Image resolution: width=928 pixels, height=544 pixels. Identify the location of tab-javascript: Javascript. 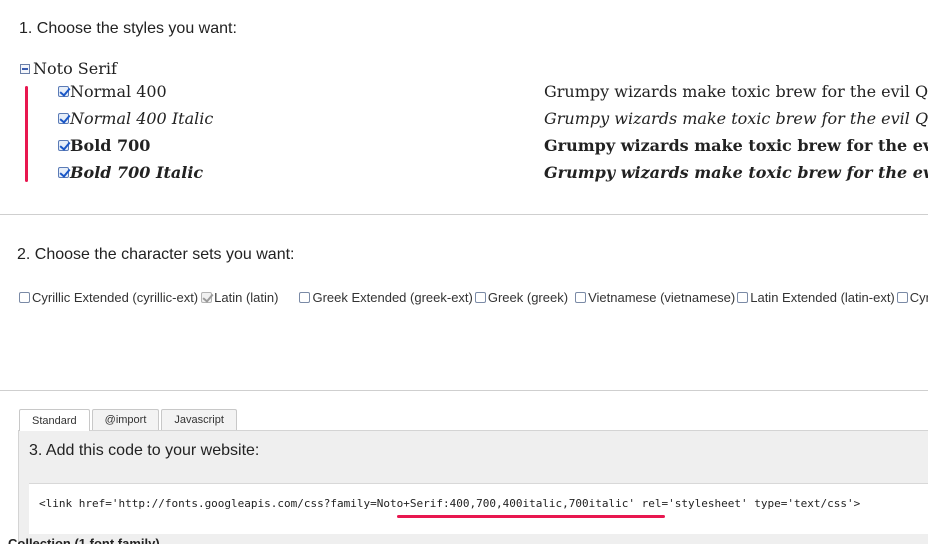
(199, 419).